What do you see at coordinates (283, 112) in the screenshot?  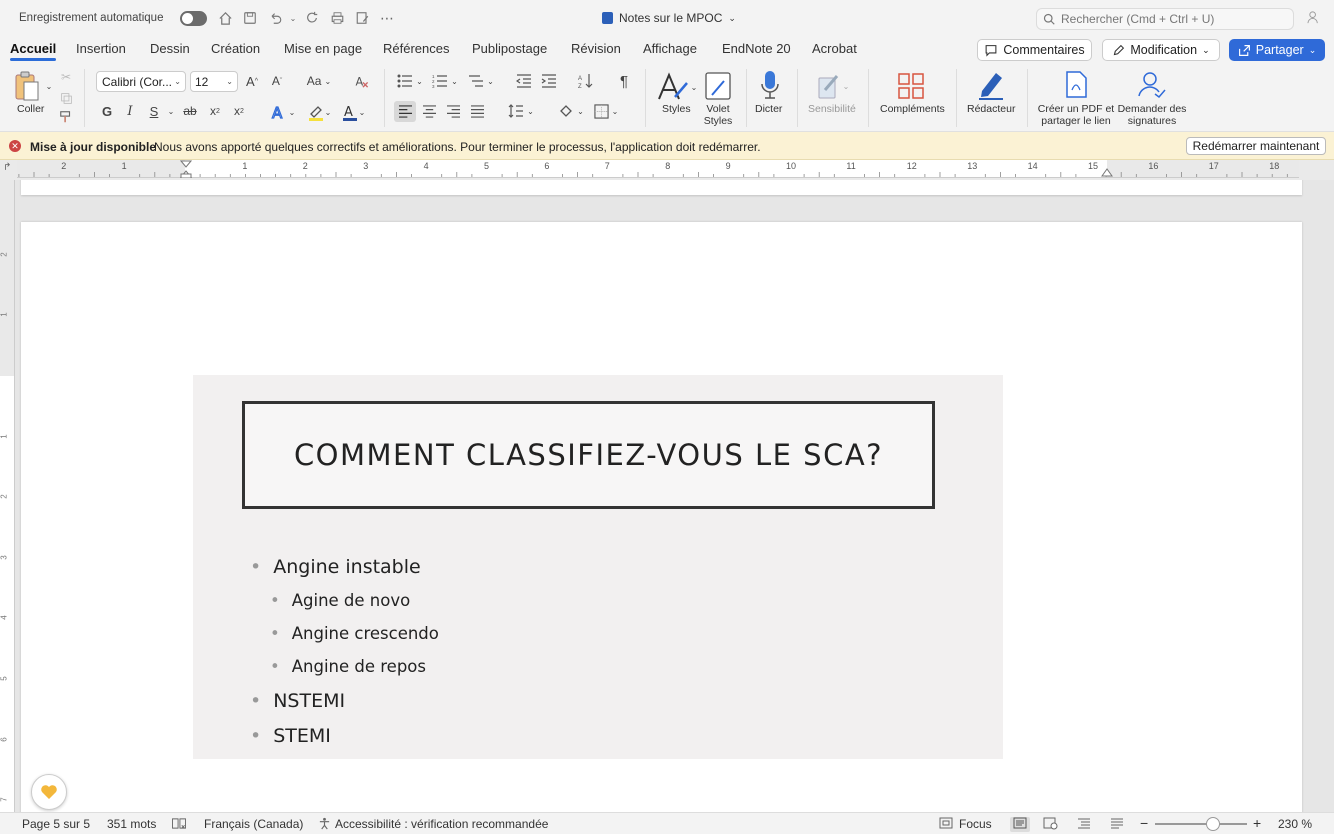 I see `text-effects-button: A ⌄` at bounding box center [283, 112].